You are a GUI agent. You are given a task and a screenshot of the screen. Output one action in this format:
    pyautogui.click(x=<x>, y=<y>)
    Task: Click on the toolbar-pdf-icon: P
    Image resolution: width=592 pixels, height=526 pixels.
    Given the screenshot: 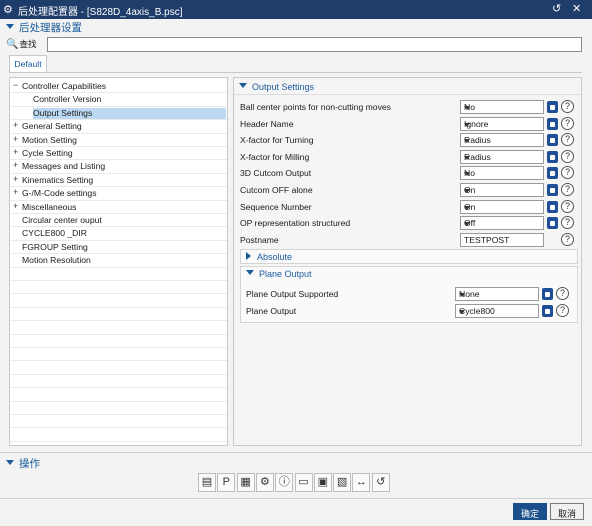 What is the action you would take?
    pyautogui.click(x=226, y=482)
    